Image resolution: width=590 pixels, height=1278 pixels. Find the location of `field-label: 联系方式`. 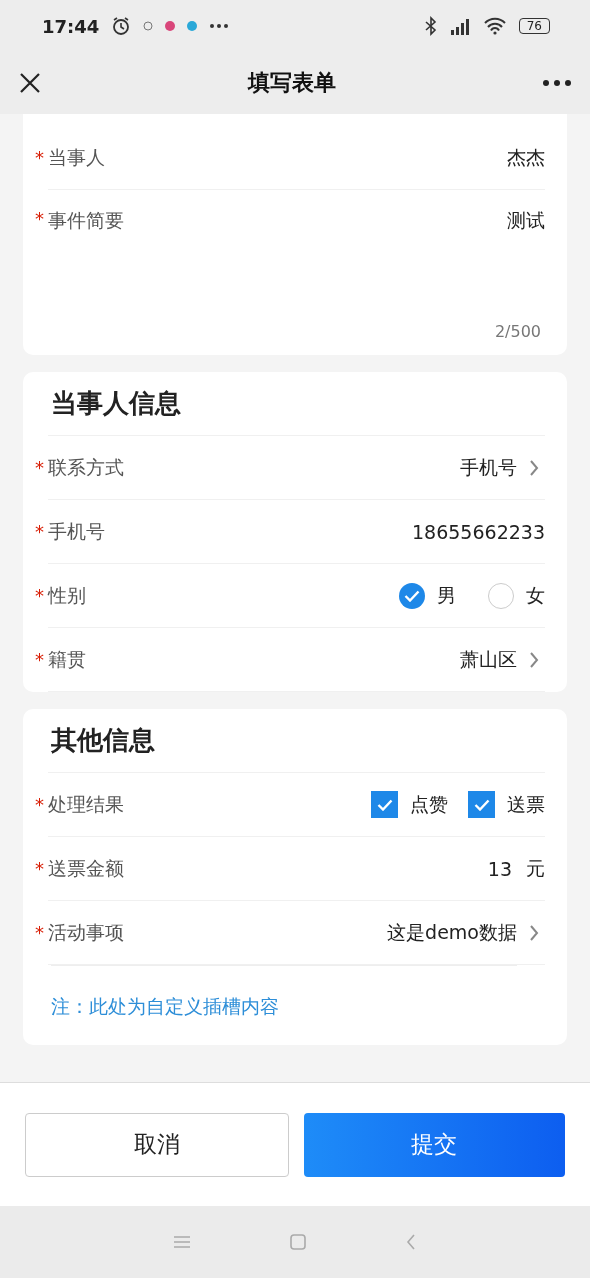

field-label: 联系方式 is located at coordinates (86, 467).